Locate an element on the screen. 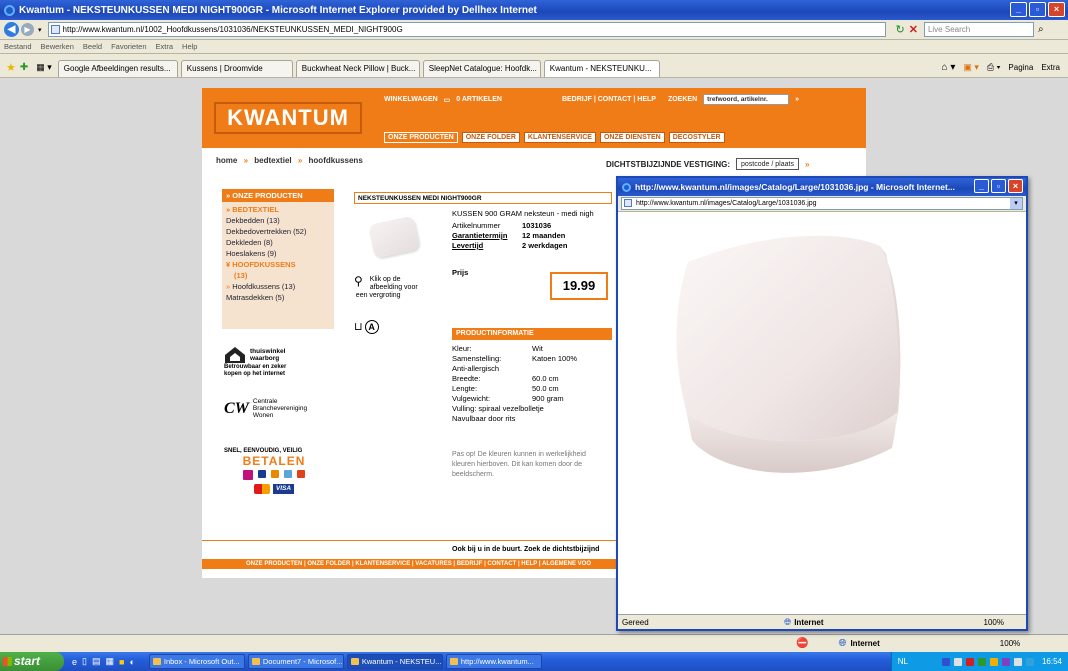 The height and width of the screenshot is (671, 1068). live-search-input: Live Search is located at coordinates (978, 29).